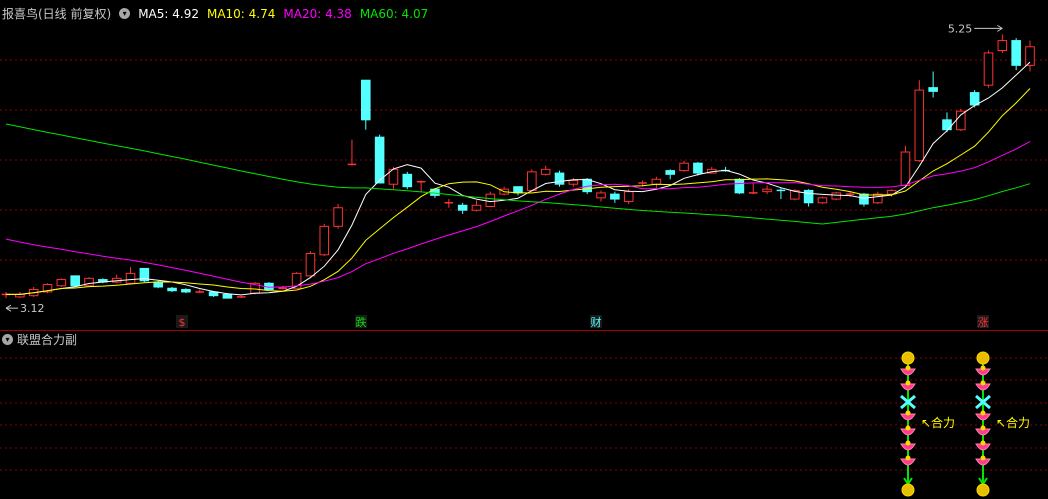 Image resolution: width=1048 pixels, height=499 pixels. Describe the element at coordinates (56, 13) in the screenshot. I see `stock-title: 报喜鸟(日线 前复权)` at that location.